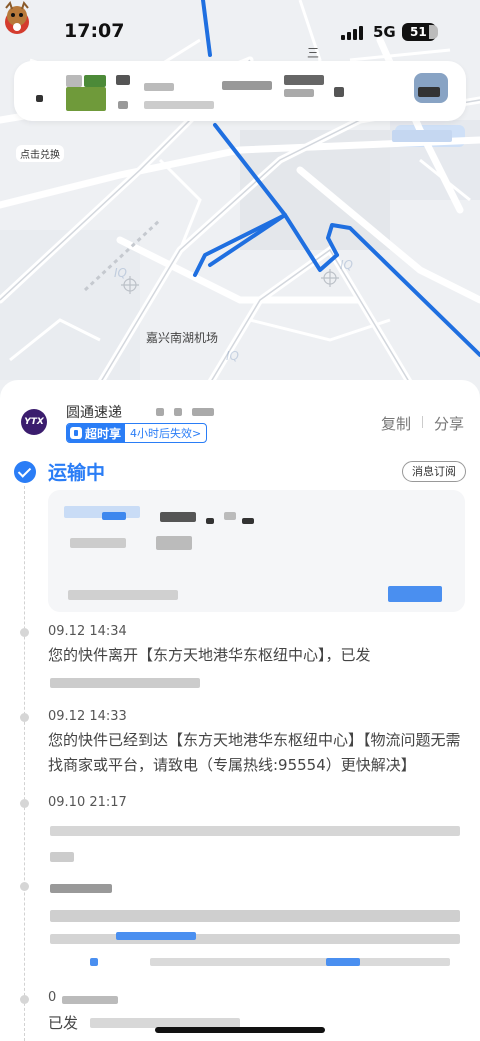 This screenshot has width=480, height=1041. Describe the element at coordinates (384, 32) in the screenshot. I see `network-type: 5G` at that location.